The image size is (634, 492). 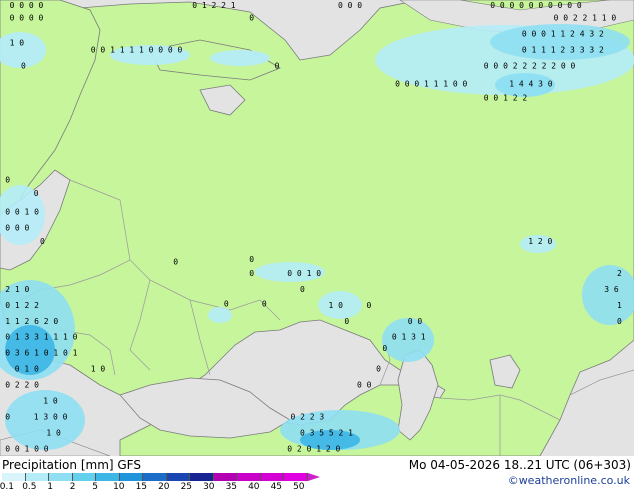 I want to click on precip-value-label: 0 0 2 2 1 1 0, so click(x=585, y=18).